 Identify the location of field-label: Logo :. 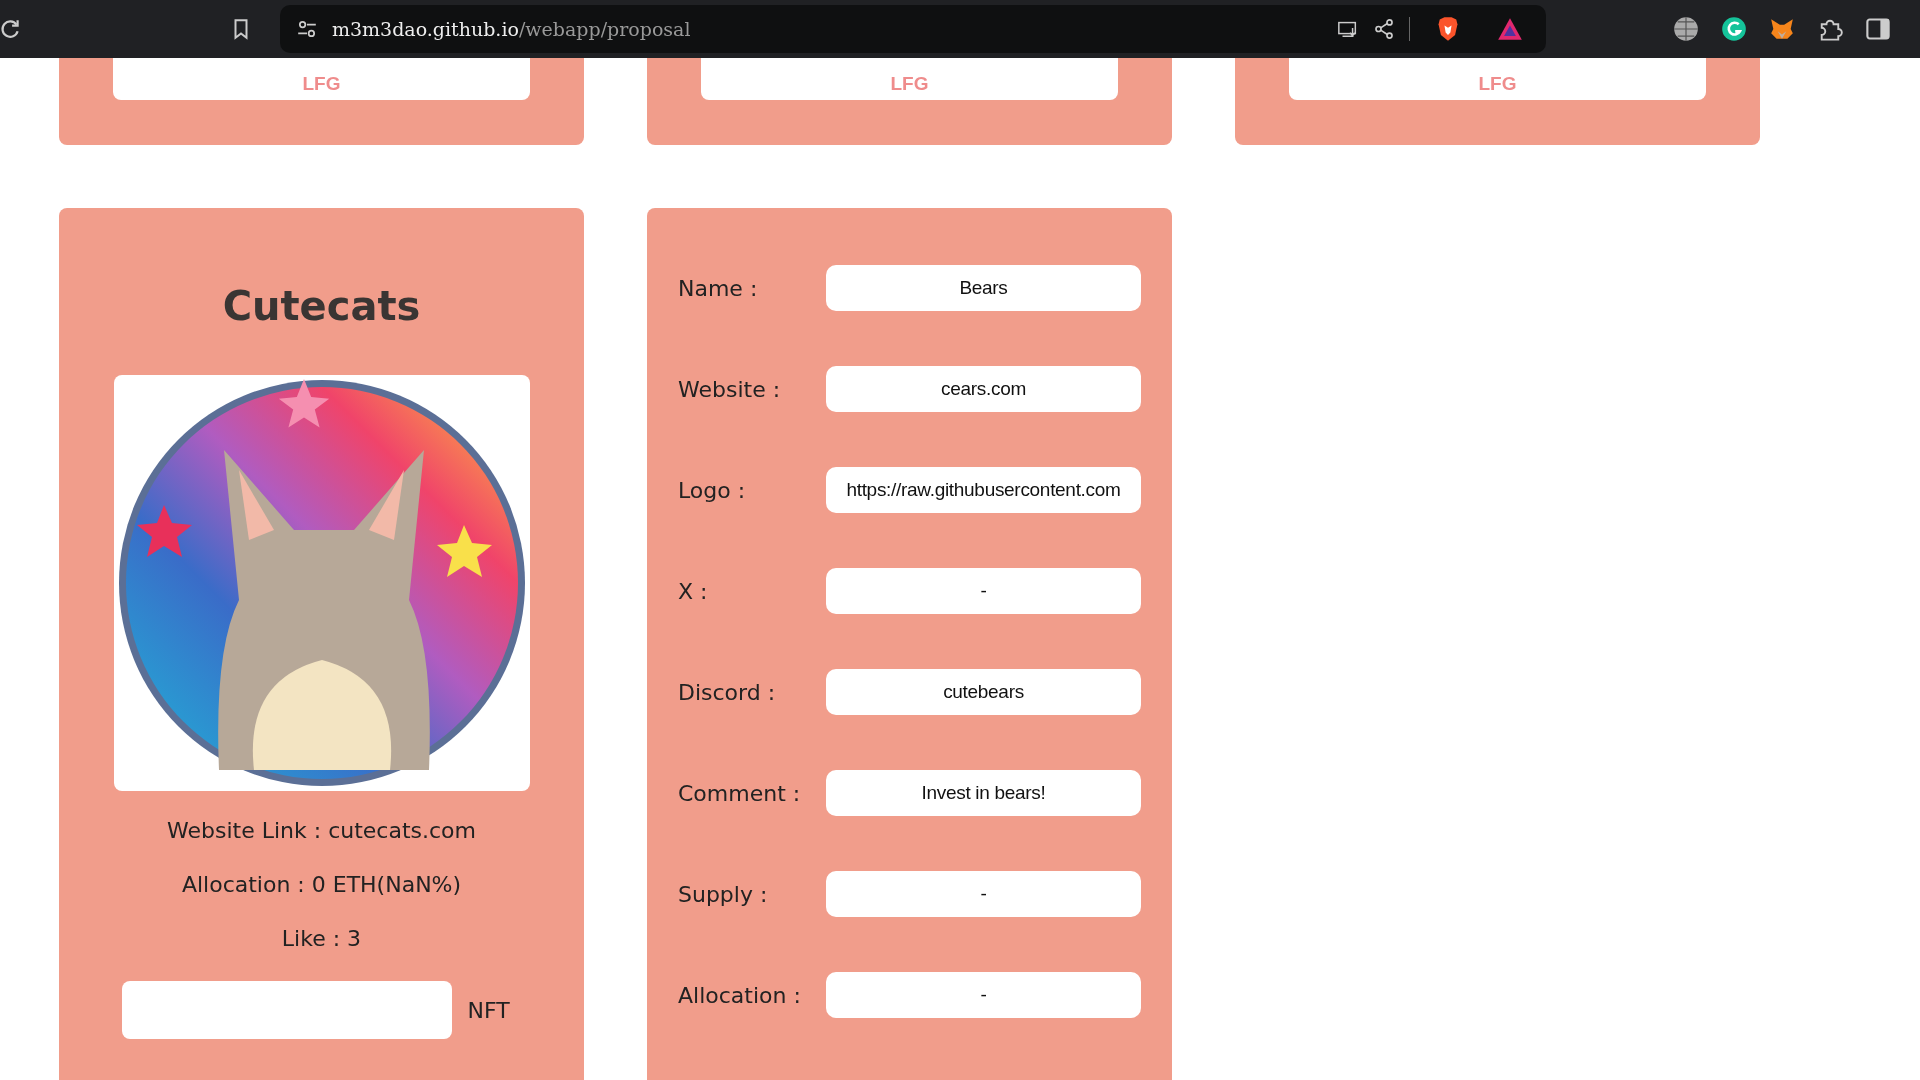
(712, 490).